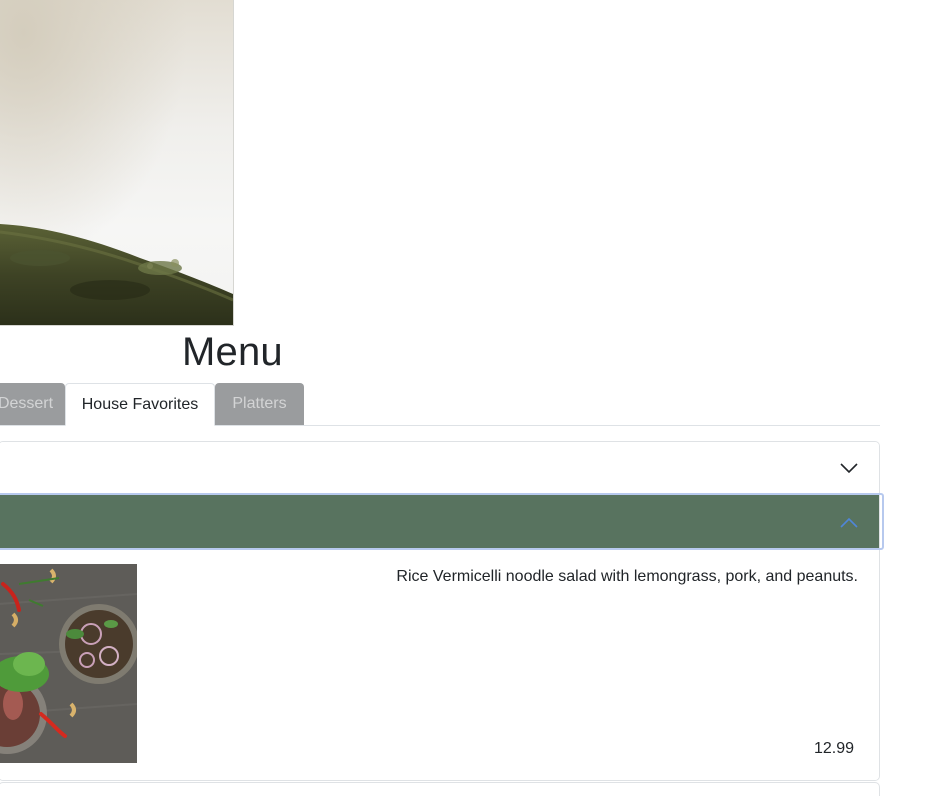  Describe the element at coordinates (232, 352) in the screenshot. I see `menu-title: Menu` at that location.